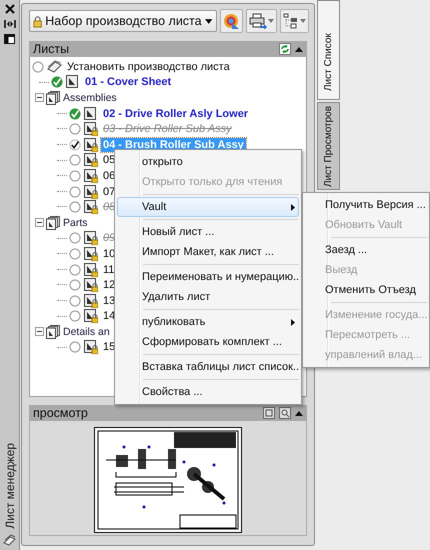 Image resolution: width=430 pixels, height=550 pixels. Describe the element at coordinates (90, 97) in the screenshot. I see `tree-item: Assemblies` at that location.